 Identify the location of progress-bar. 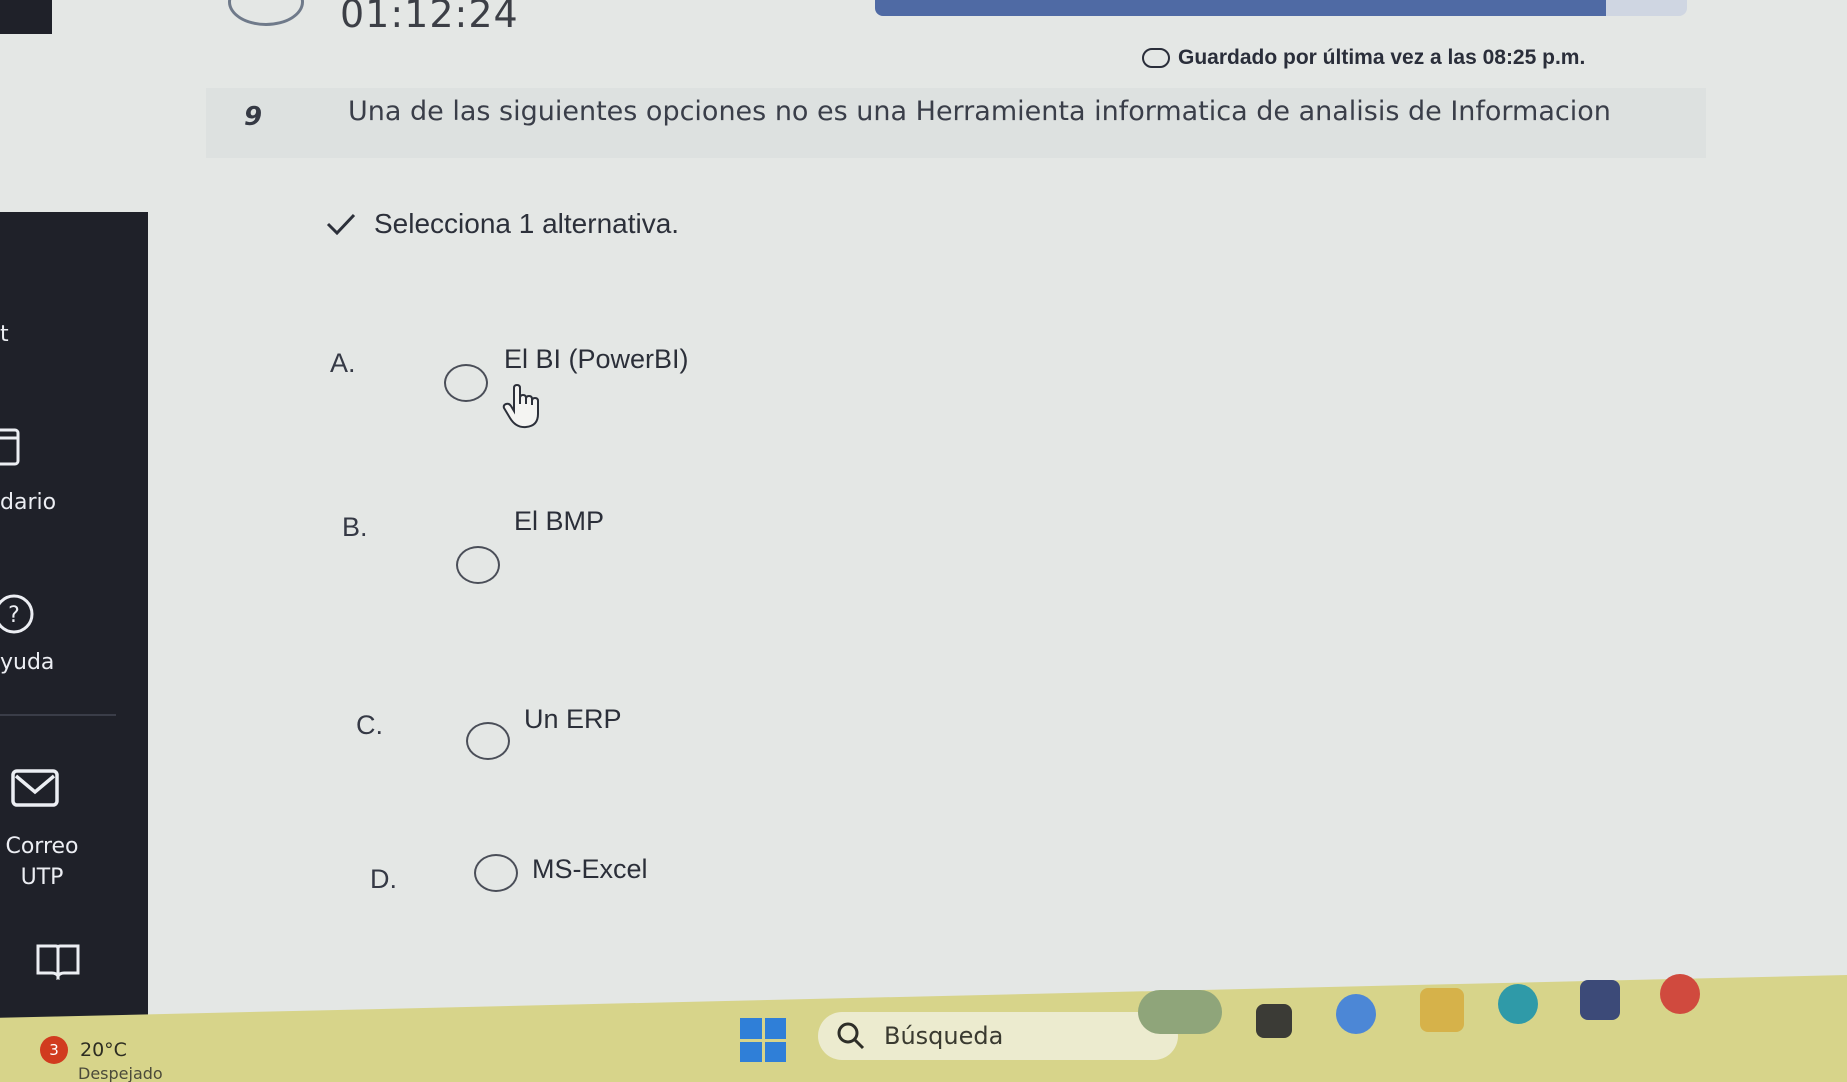
(1281, 8).